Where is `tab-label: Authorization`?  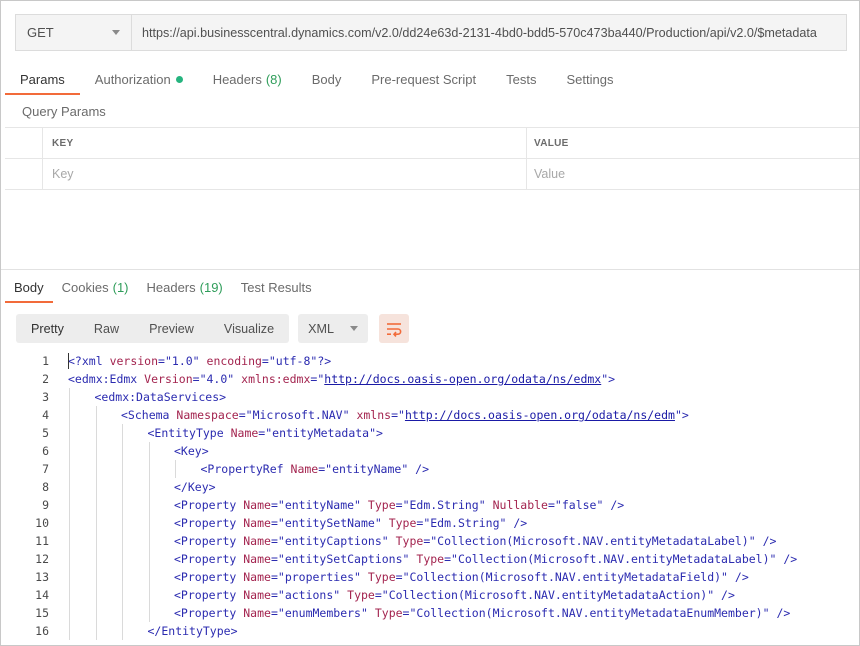 tab-label: Authorization is located at coordinates (132, 79).